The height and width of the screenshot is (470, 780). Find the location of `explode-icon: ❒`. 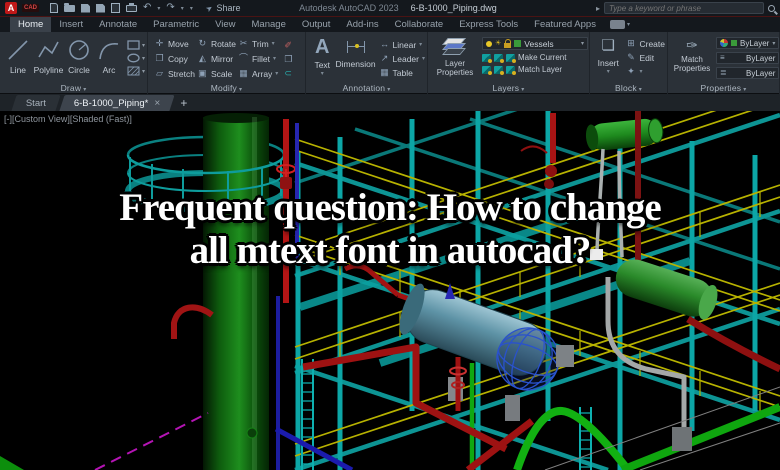

explode-icon: ❒ is located at coordinates (288, 59).